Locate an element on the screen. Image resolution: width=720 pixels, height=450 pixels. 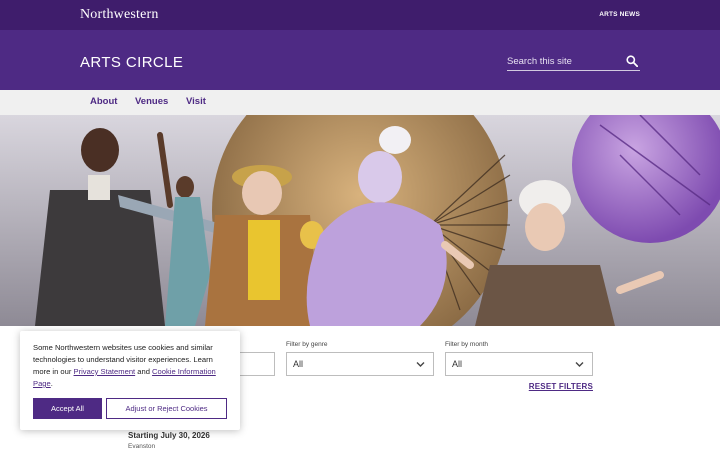
genre-filter-value: All is located at coordinates (298, 364).